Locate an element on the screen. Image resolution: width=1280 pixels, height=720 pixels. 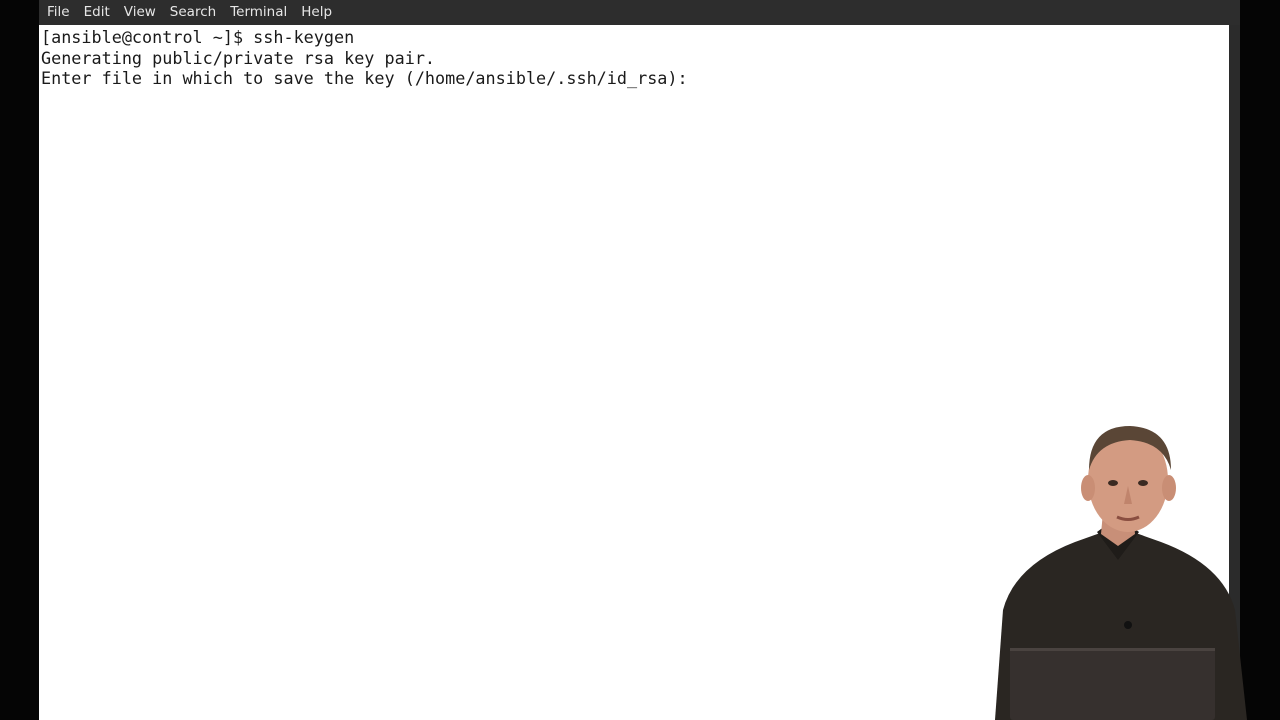
presenter-eye-right is located at coordinates (1143, 483).